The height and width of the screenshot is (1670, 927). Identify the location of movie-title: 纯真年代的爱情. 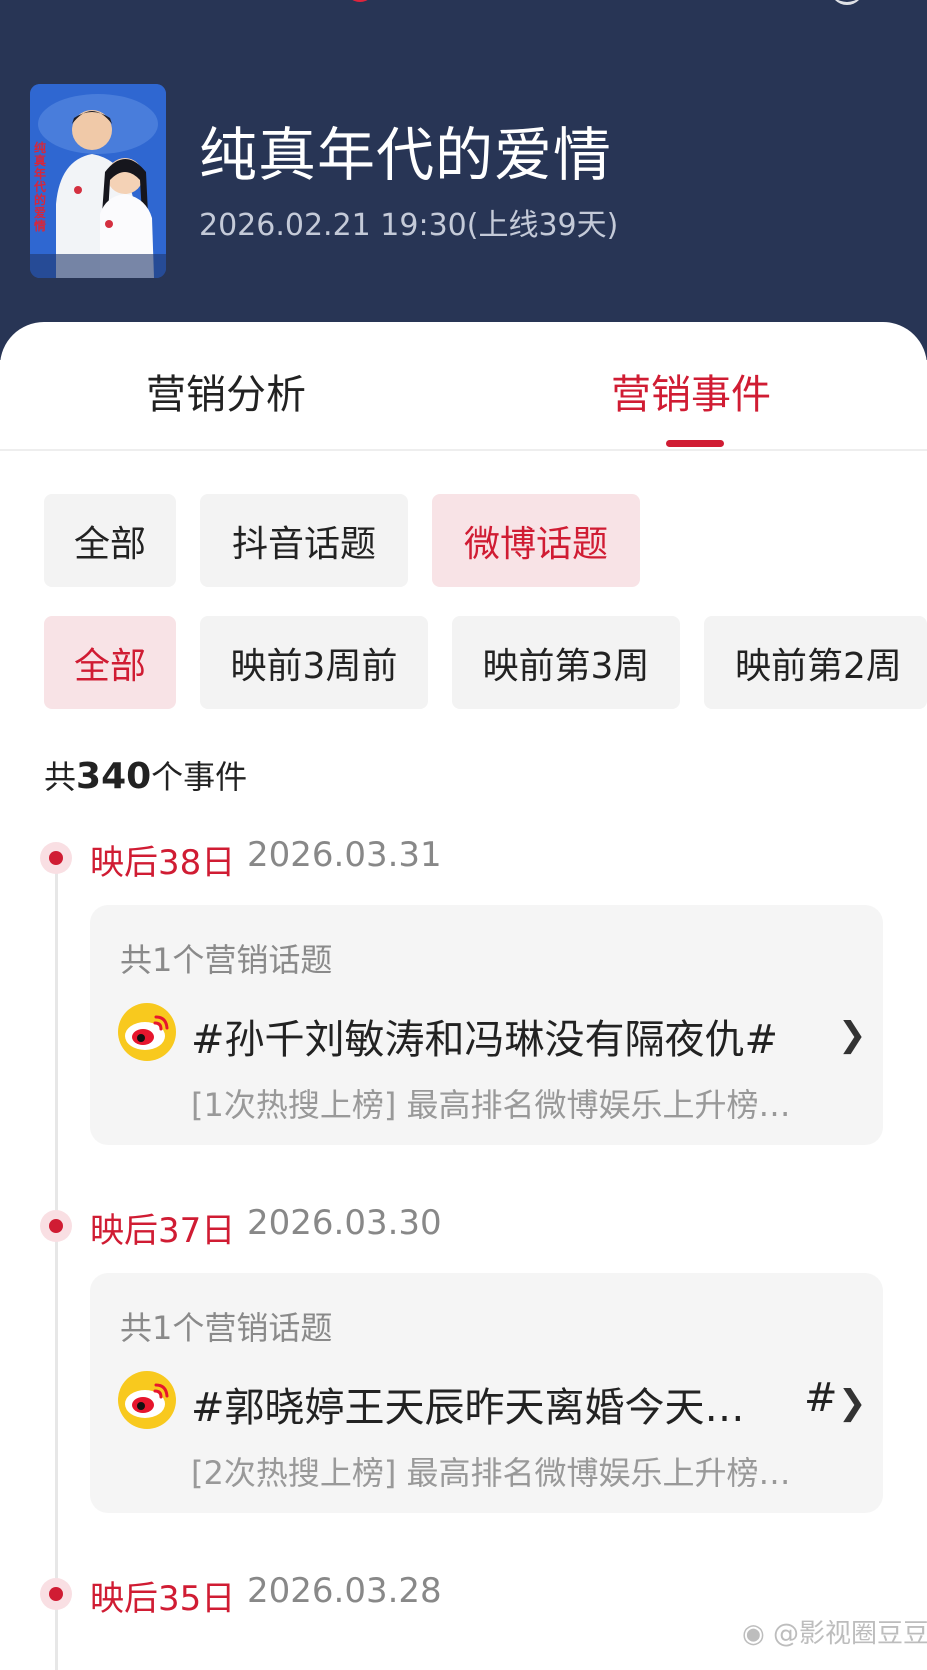
(406, 155).